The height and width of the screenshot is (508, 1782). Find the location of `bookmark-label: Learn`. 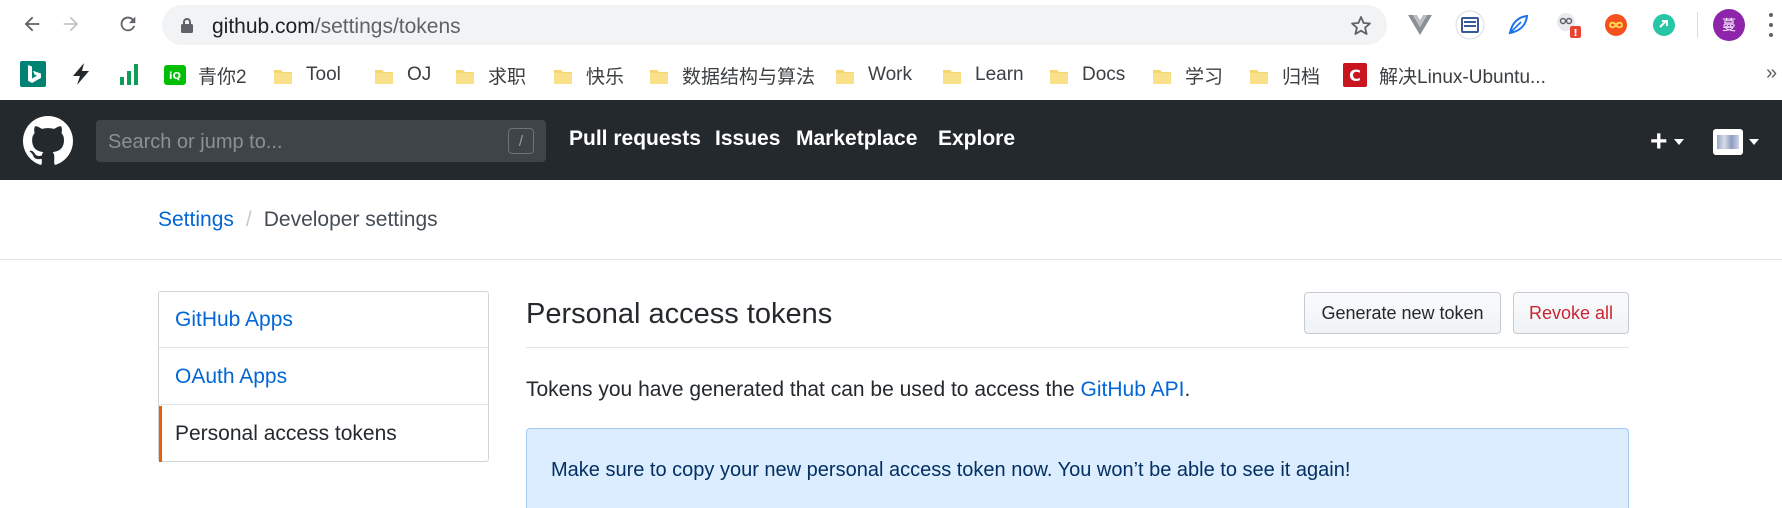

bookmark-label: Learn is located at coordinates (999, 74).